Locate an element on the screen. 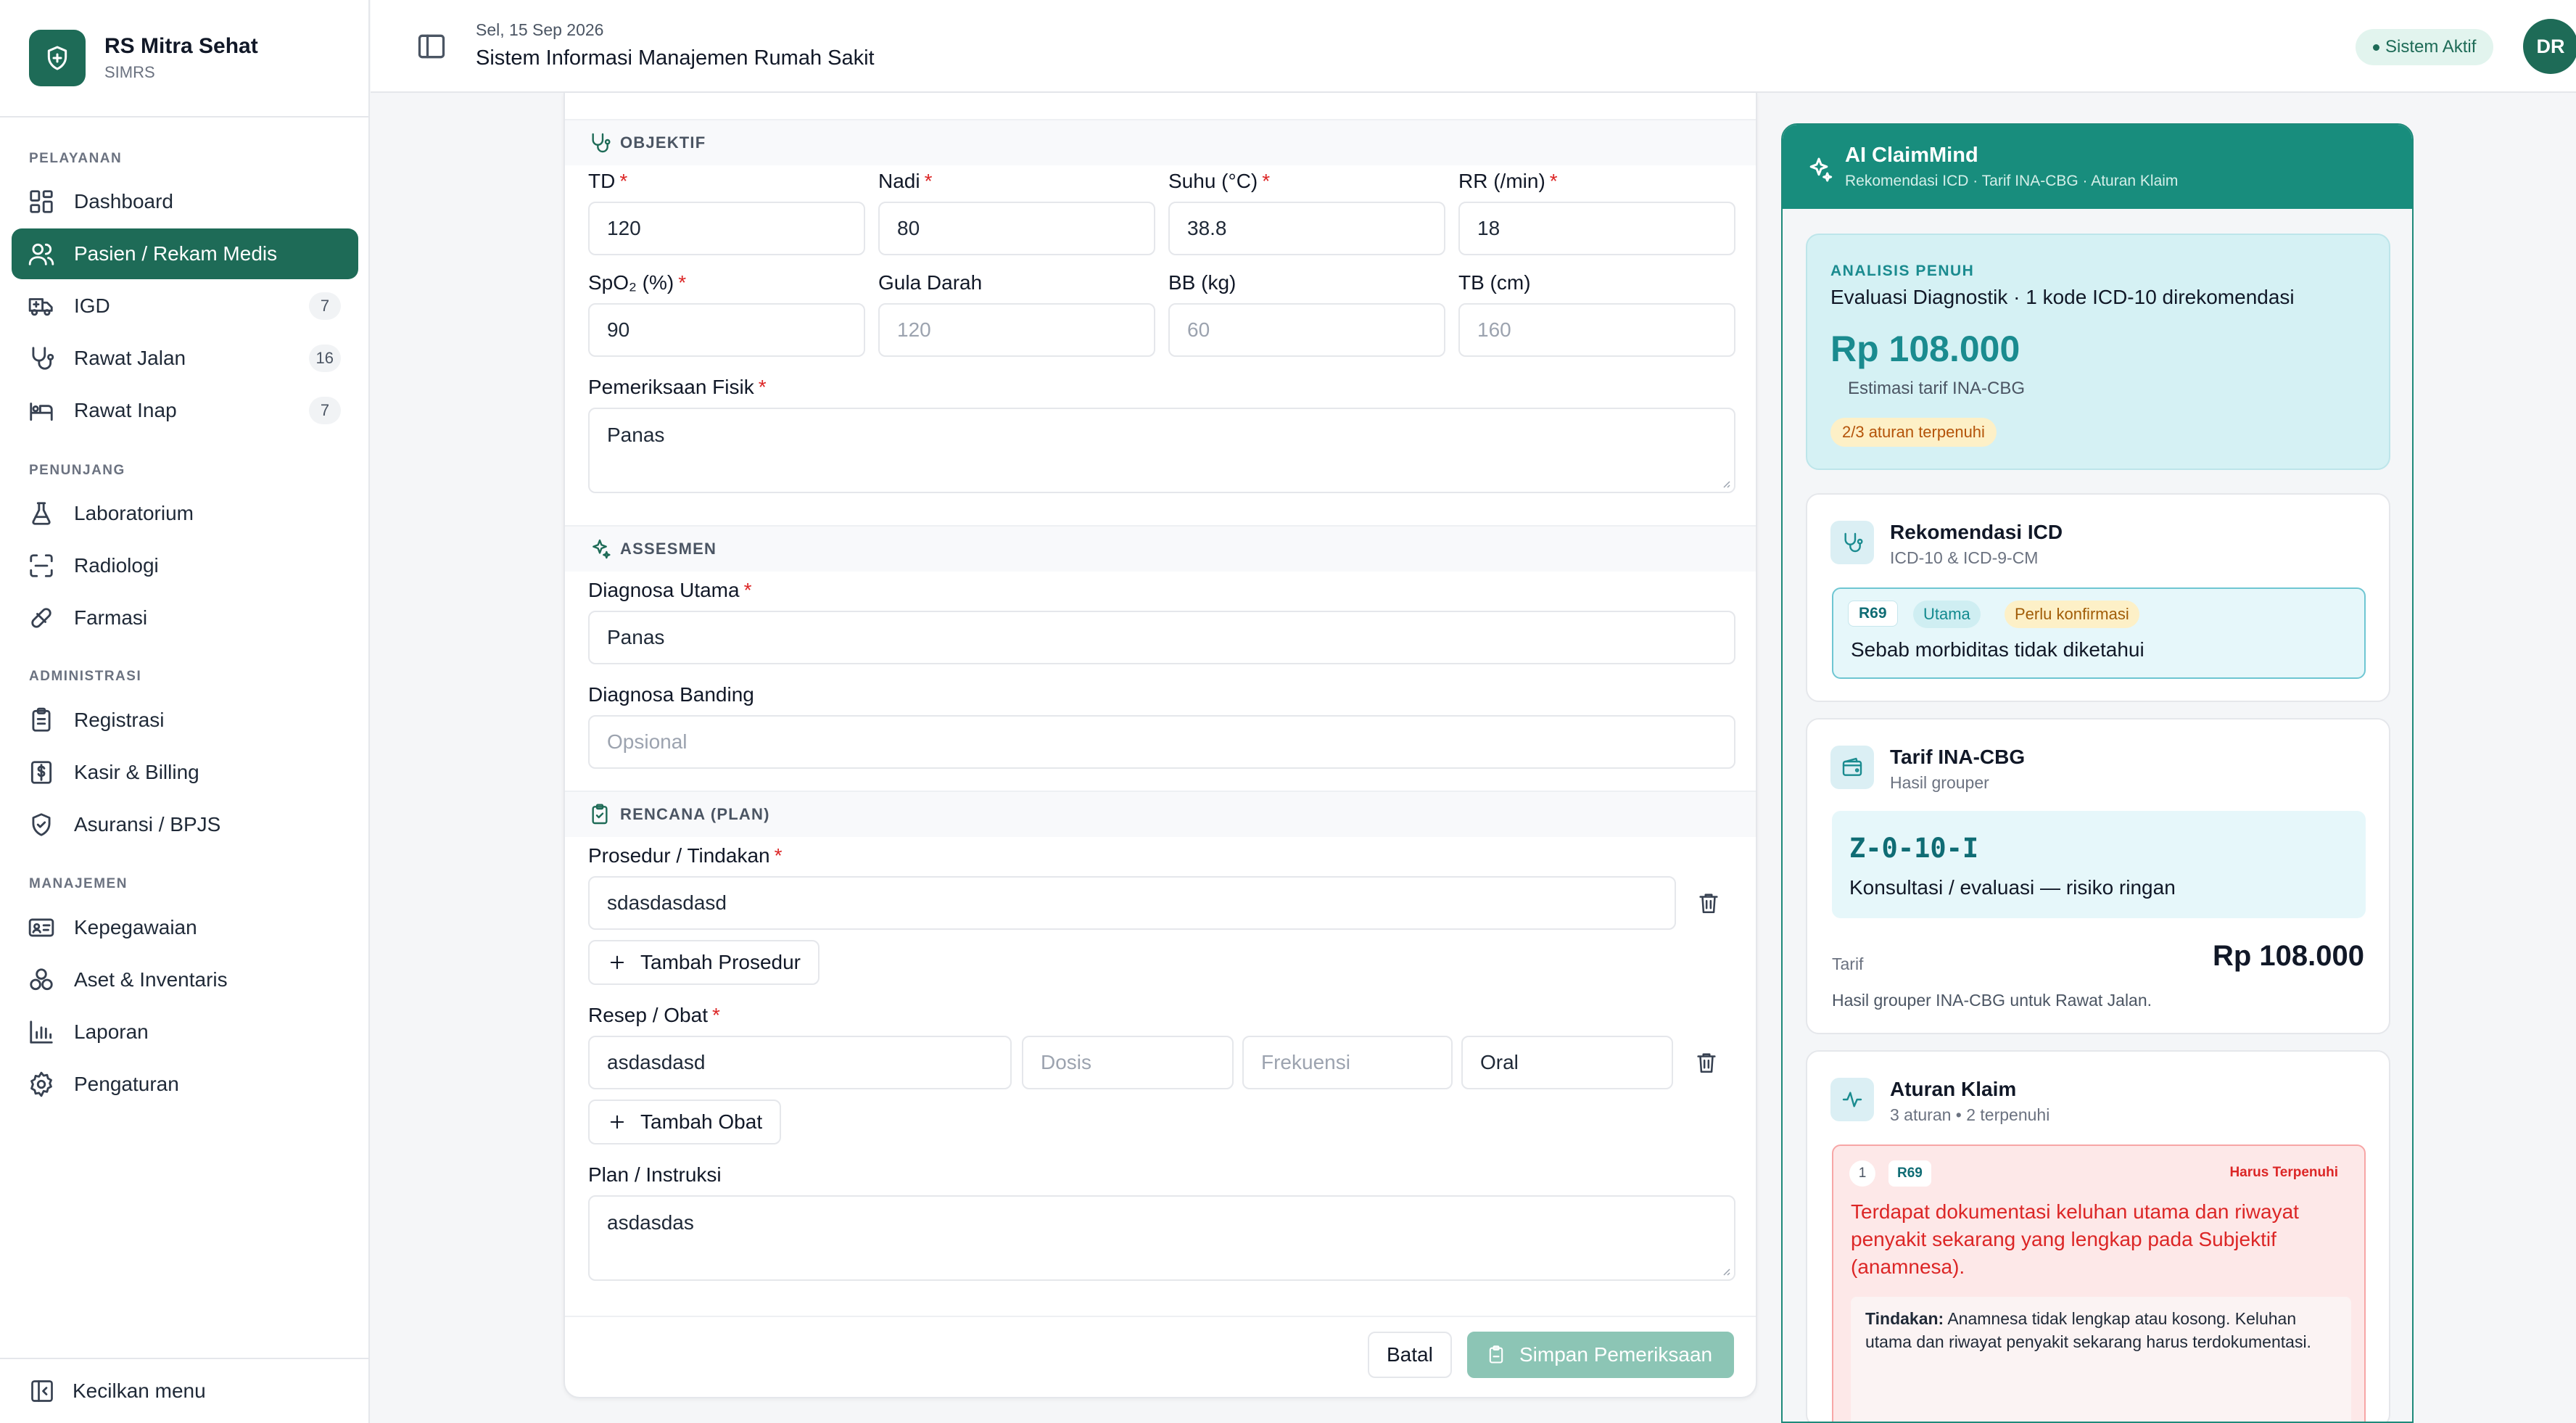 This screenshot has width=2576, height=1423. sidebar-item-laboratorium: Laboratorium is located at coordinates (185, 513).